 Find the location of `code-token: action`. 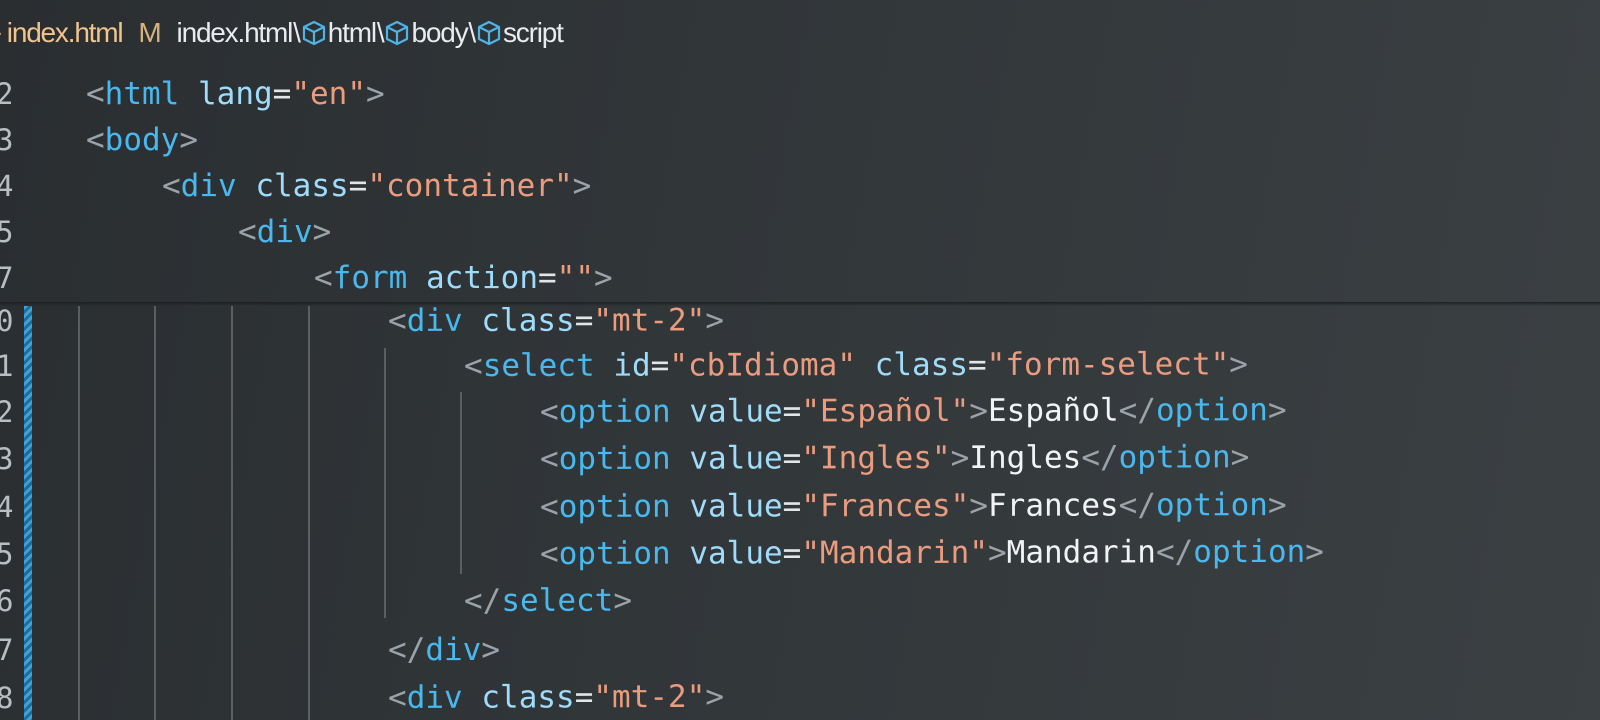

code-token: action is located at coordinates (482, 278).